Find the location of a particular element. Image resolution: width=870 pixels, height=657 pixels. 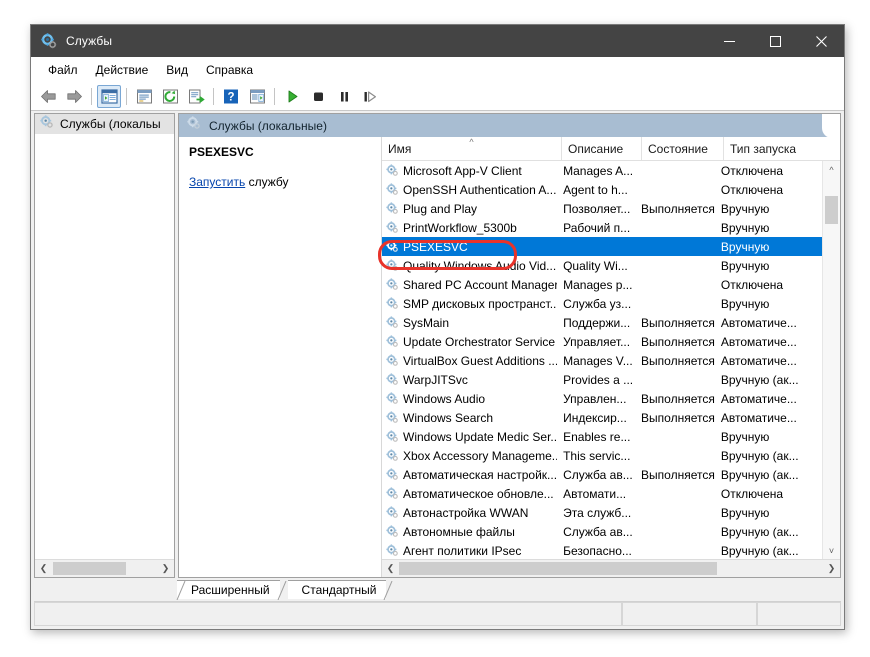

view-tabs: Расширенный Стандартный is located at coordinates (437, 589).